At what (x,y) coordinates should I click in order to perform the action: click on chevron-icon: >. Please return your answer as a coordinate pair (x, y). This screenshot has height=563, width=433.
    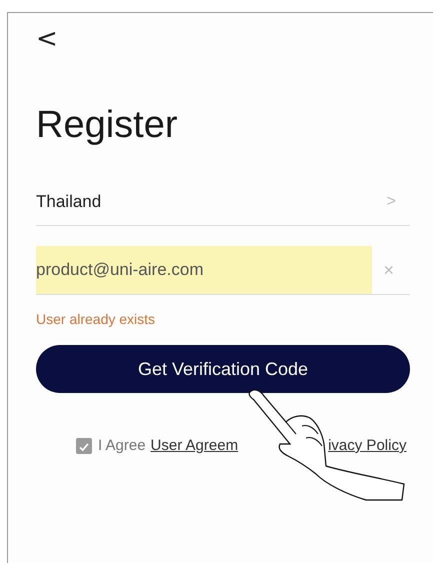
    Looking at the image, I should click on (391, 202).